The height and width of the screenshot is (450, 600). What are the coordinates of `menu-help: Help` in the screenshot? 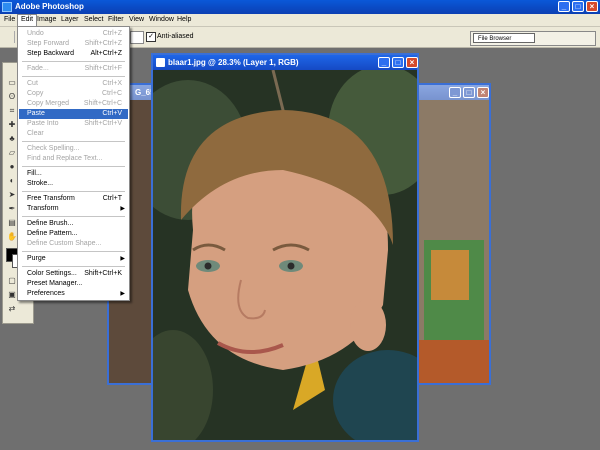 It's located at (184, 20).